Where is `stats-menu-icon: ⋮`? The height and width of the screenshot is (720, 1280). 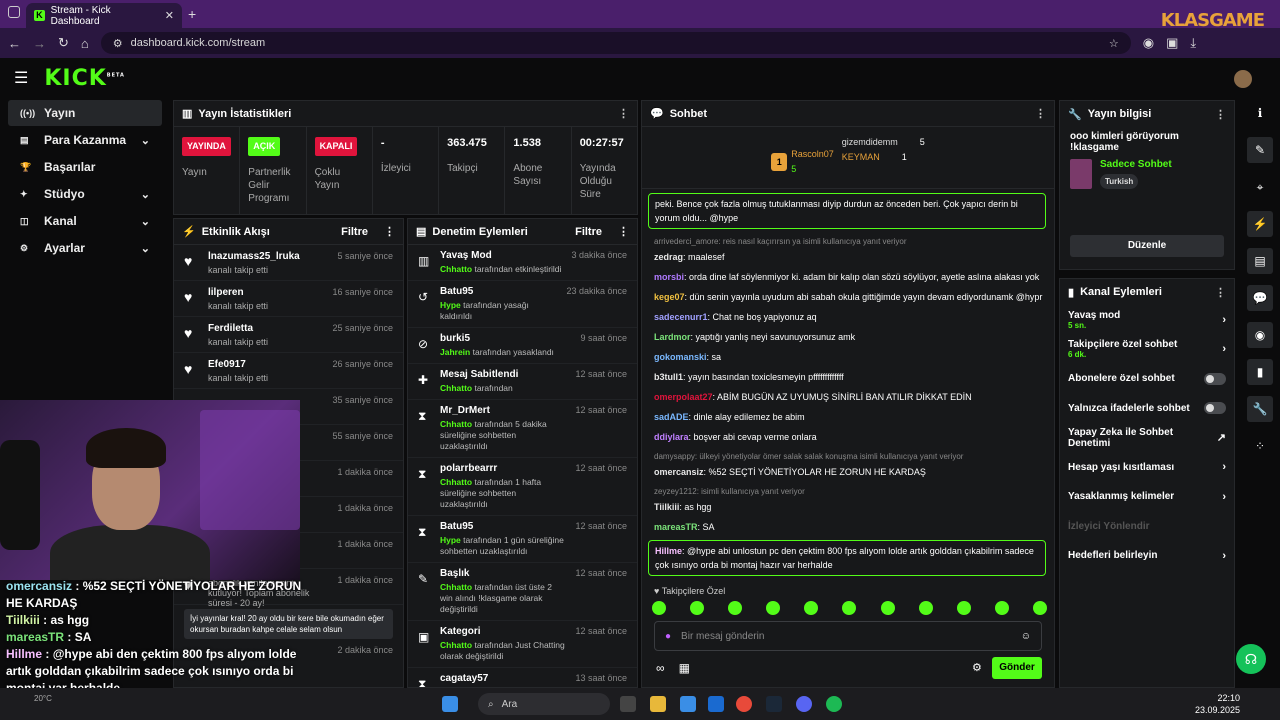 stats-menu-icon: ⋮ is located at coordinates (623, 113).